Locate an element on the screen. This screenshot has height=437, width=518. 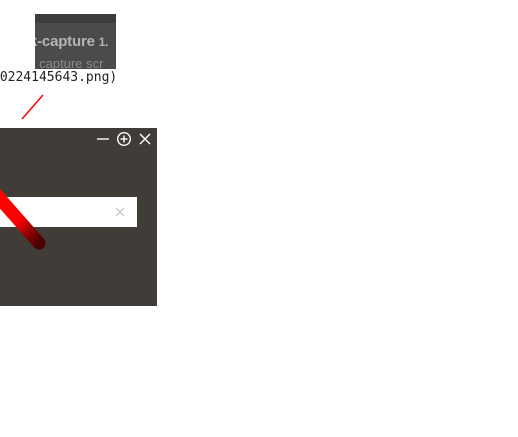
thumbnail-title: k-capture 1. is located at coordinates (72, 41).